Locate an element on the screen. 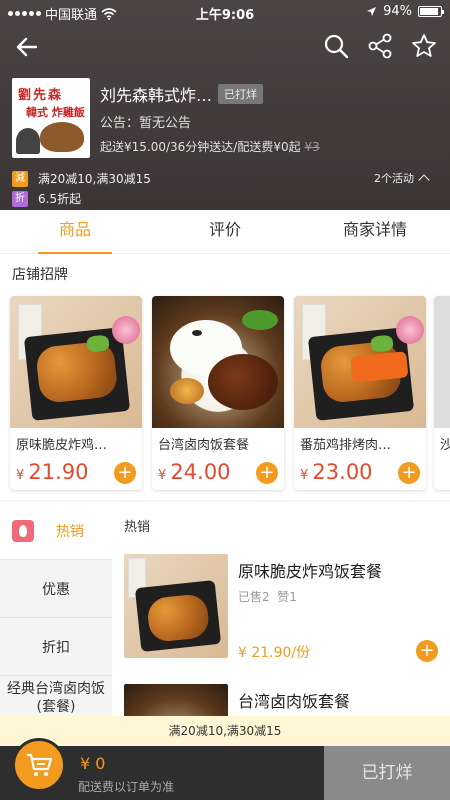 The width and height of the screenshot is (450, 800). battery-percent: 94% is located at coordinates (397, 11).